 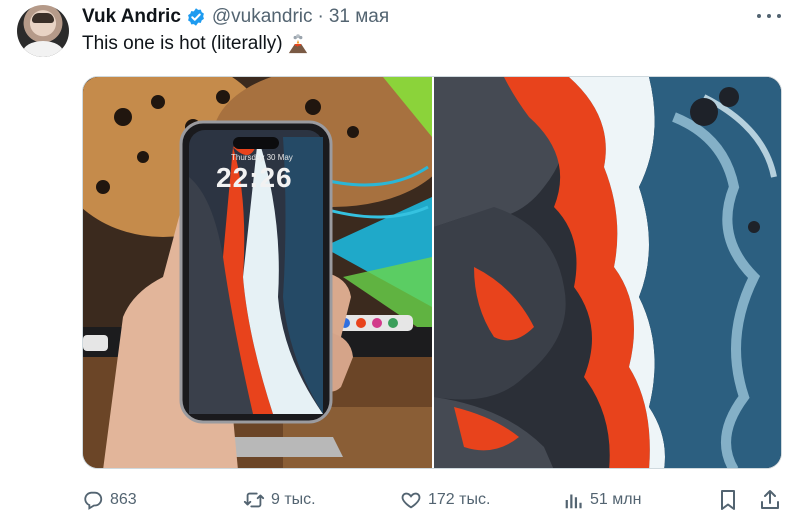 I want to click on retweet-count: 9 тыс., so click(x=293, y=499).